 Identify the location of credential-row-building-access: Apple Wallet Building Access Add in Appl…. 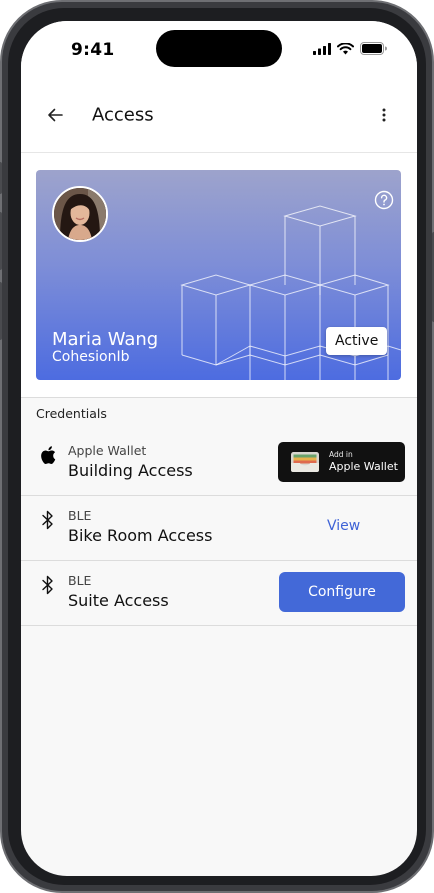
(219, 463).